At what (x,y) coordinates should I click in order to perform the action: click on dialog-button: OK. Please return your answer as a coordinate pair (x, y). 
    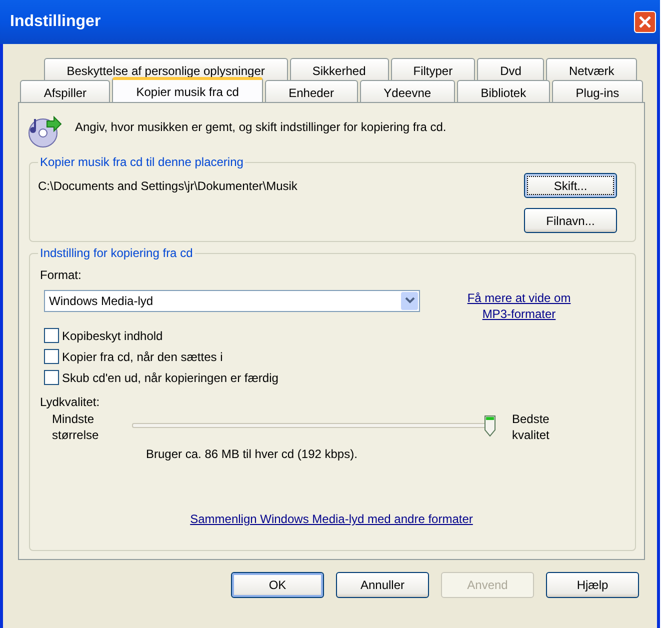
    Looking at the image, I should click on (277, 585).